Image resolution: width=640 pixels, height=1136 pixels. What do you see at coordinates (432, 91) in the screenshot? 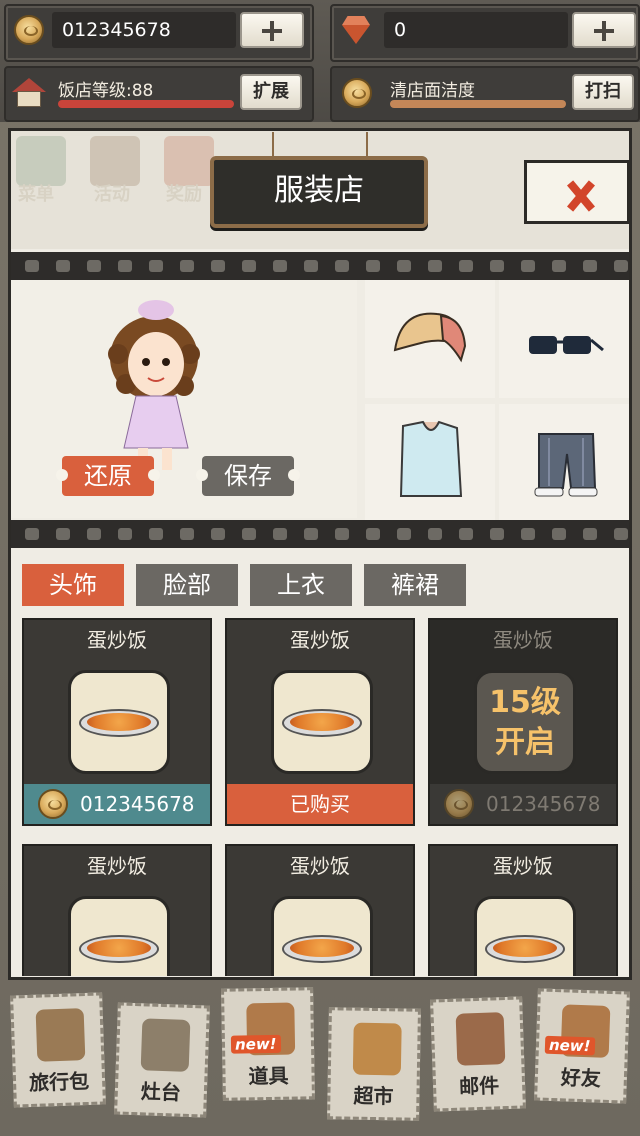
I see `cleanliness-label: 清店面洁度` at bounding box center [432, 91].